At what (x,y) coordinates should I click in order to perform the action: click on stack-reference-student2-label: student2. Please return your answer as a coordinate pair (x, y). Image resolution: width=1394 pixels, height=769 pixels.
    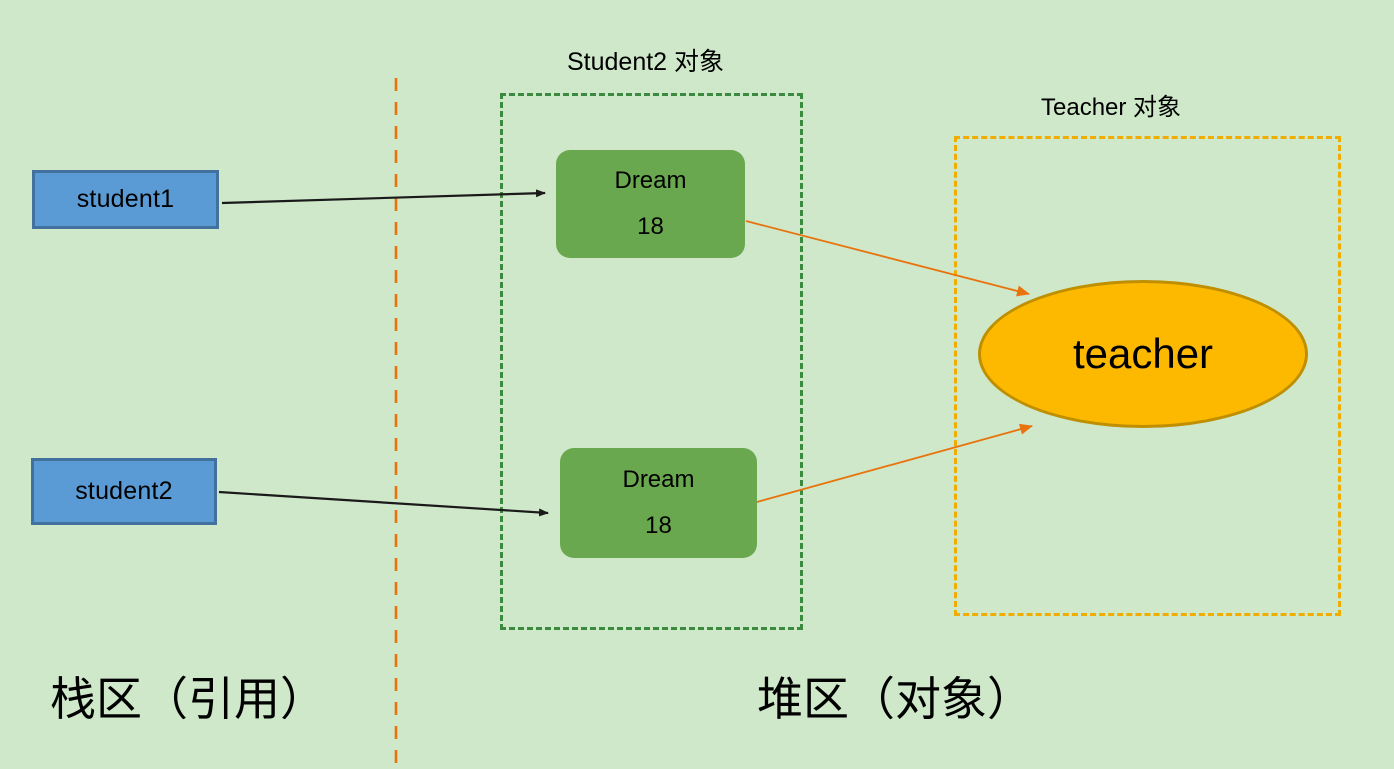
    Looking at the image, I should click on (124, 491).